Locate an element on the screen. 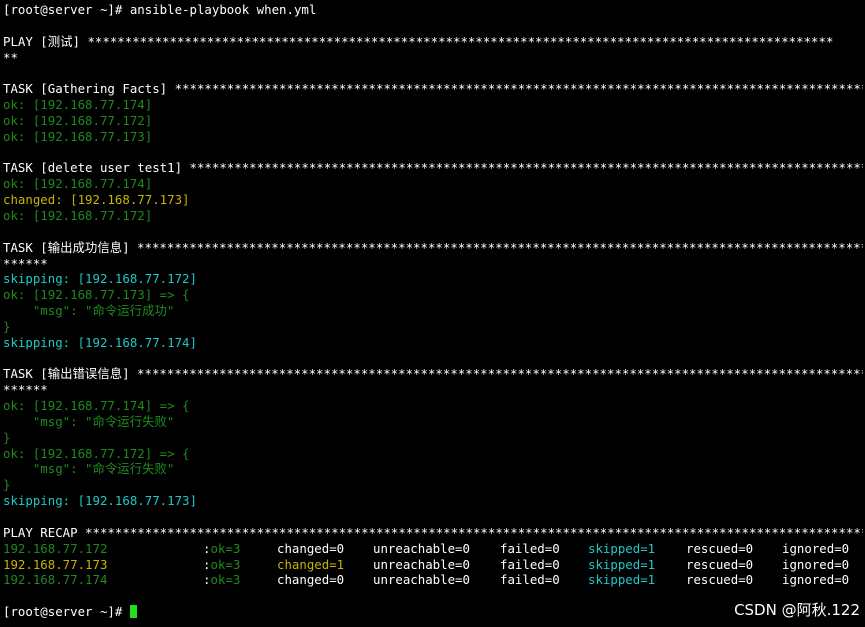  recap-host: 192.168.77.173 is located at coordinates (55, 564).